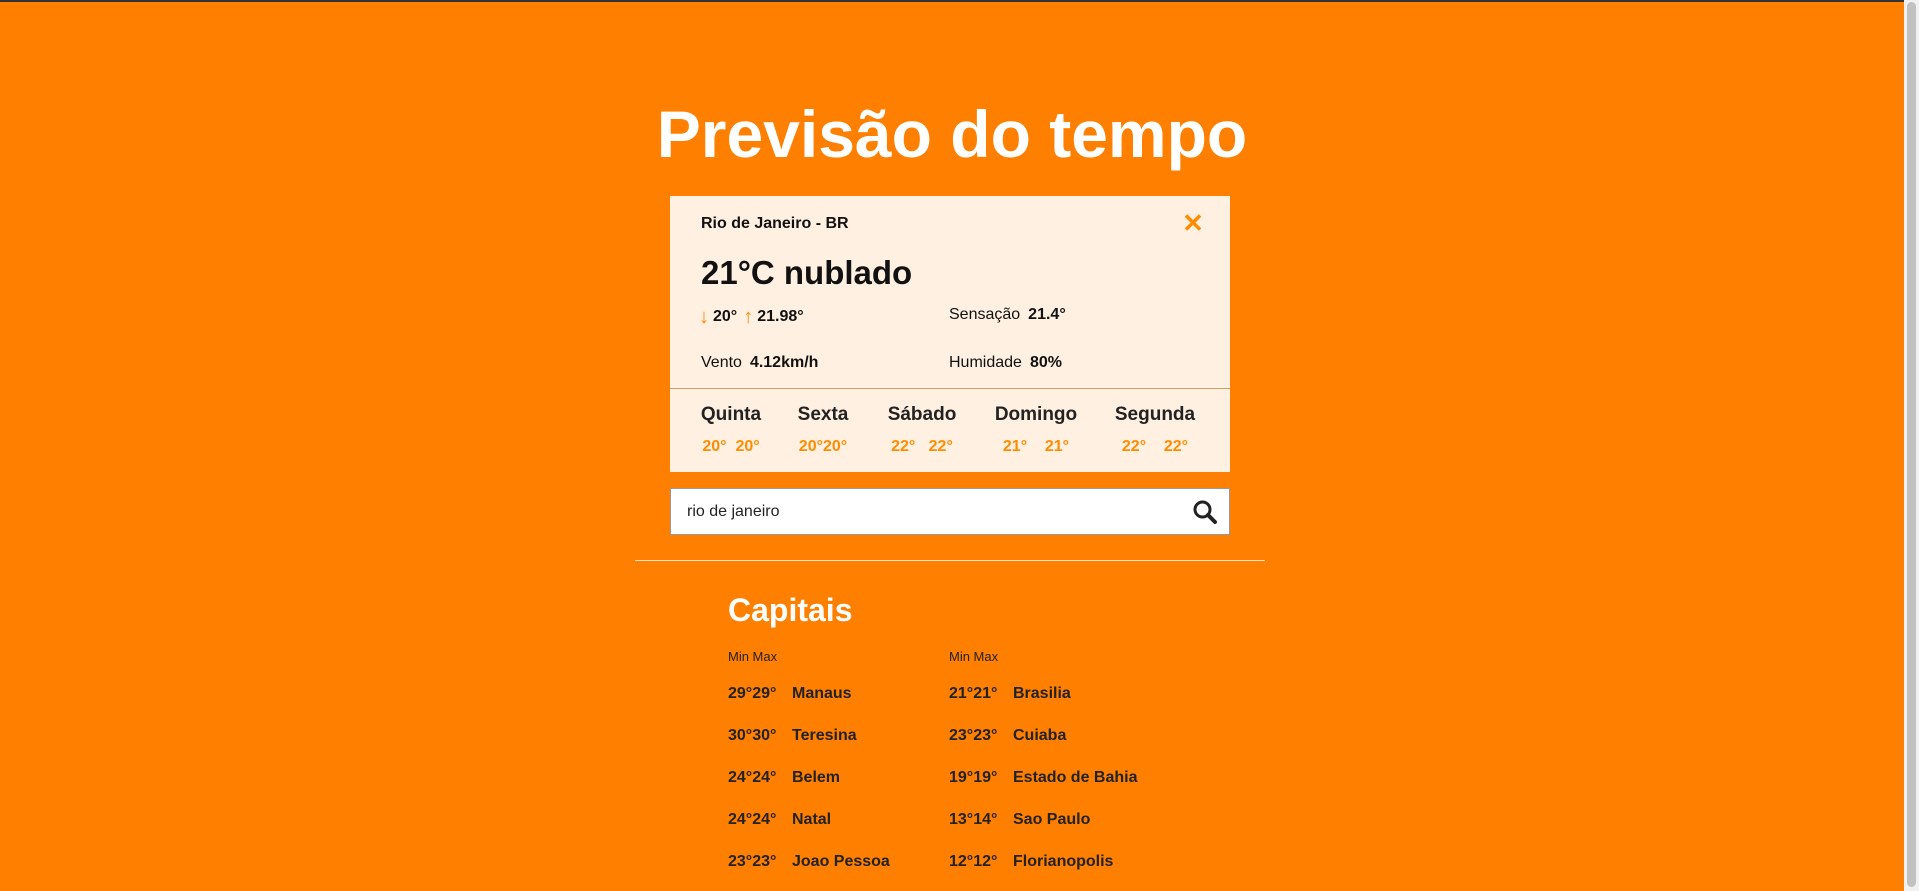  I want to click on scrollbar-thumb, so click(1911, 444).